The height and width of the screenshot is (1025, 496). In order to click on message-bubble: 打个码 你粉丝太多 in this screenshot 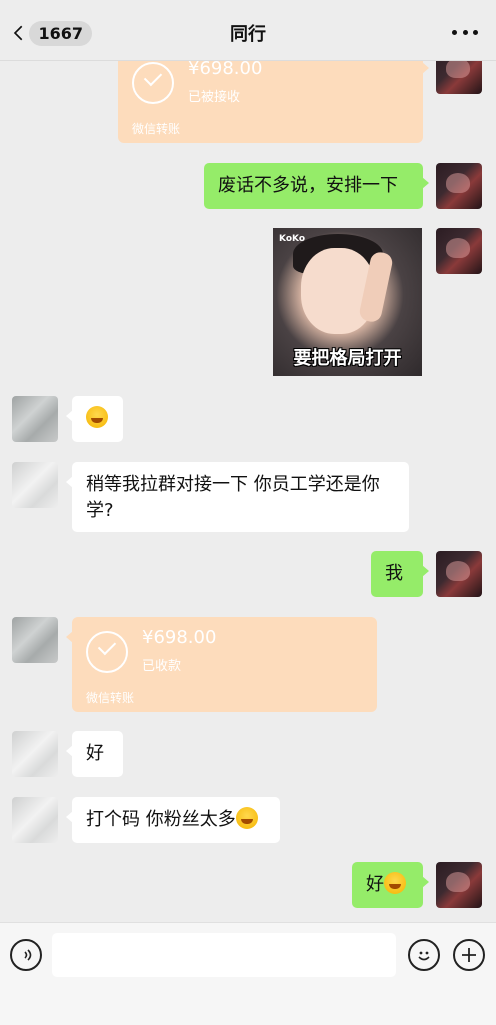, I will do `click(173, 820)`.